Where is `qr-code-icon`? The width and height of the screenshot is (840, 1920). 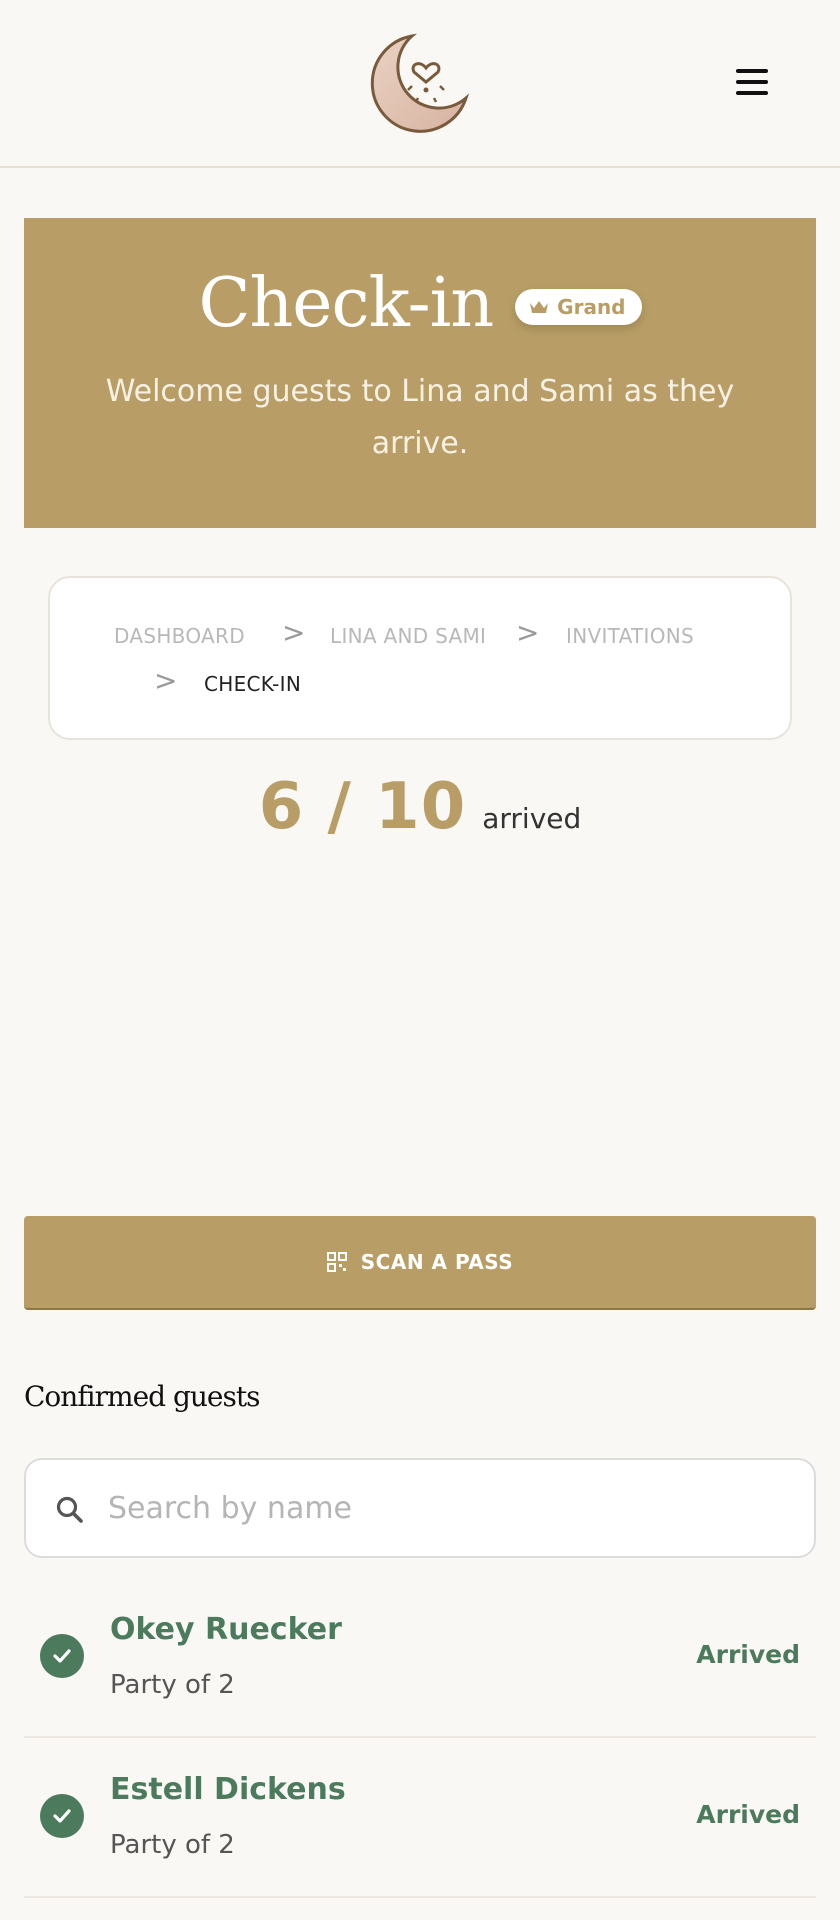
qr-code-icon is located at coordinates (336, 1262).